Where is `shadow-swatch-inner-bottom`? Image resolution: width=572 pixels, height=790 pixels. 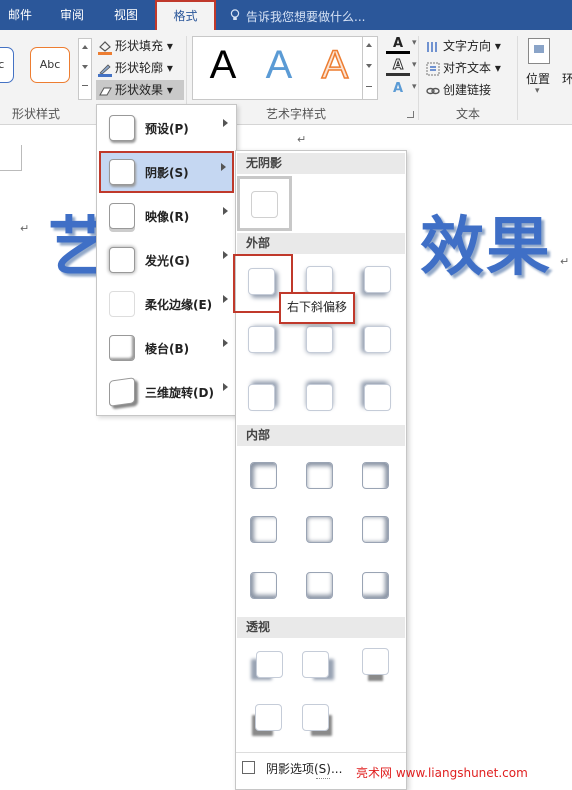 shadow-swatch-inner-bottom is located at coordinates (319, 585).